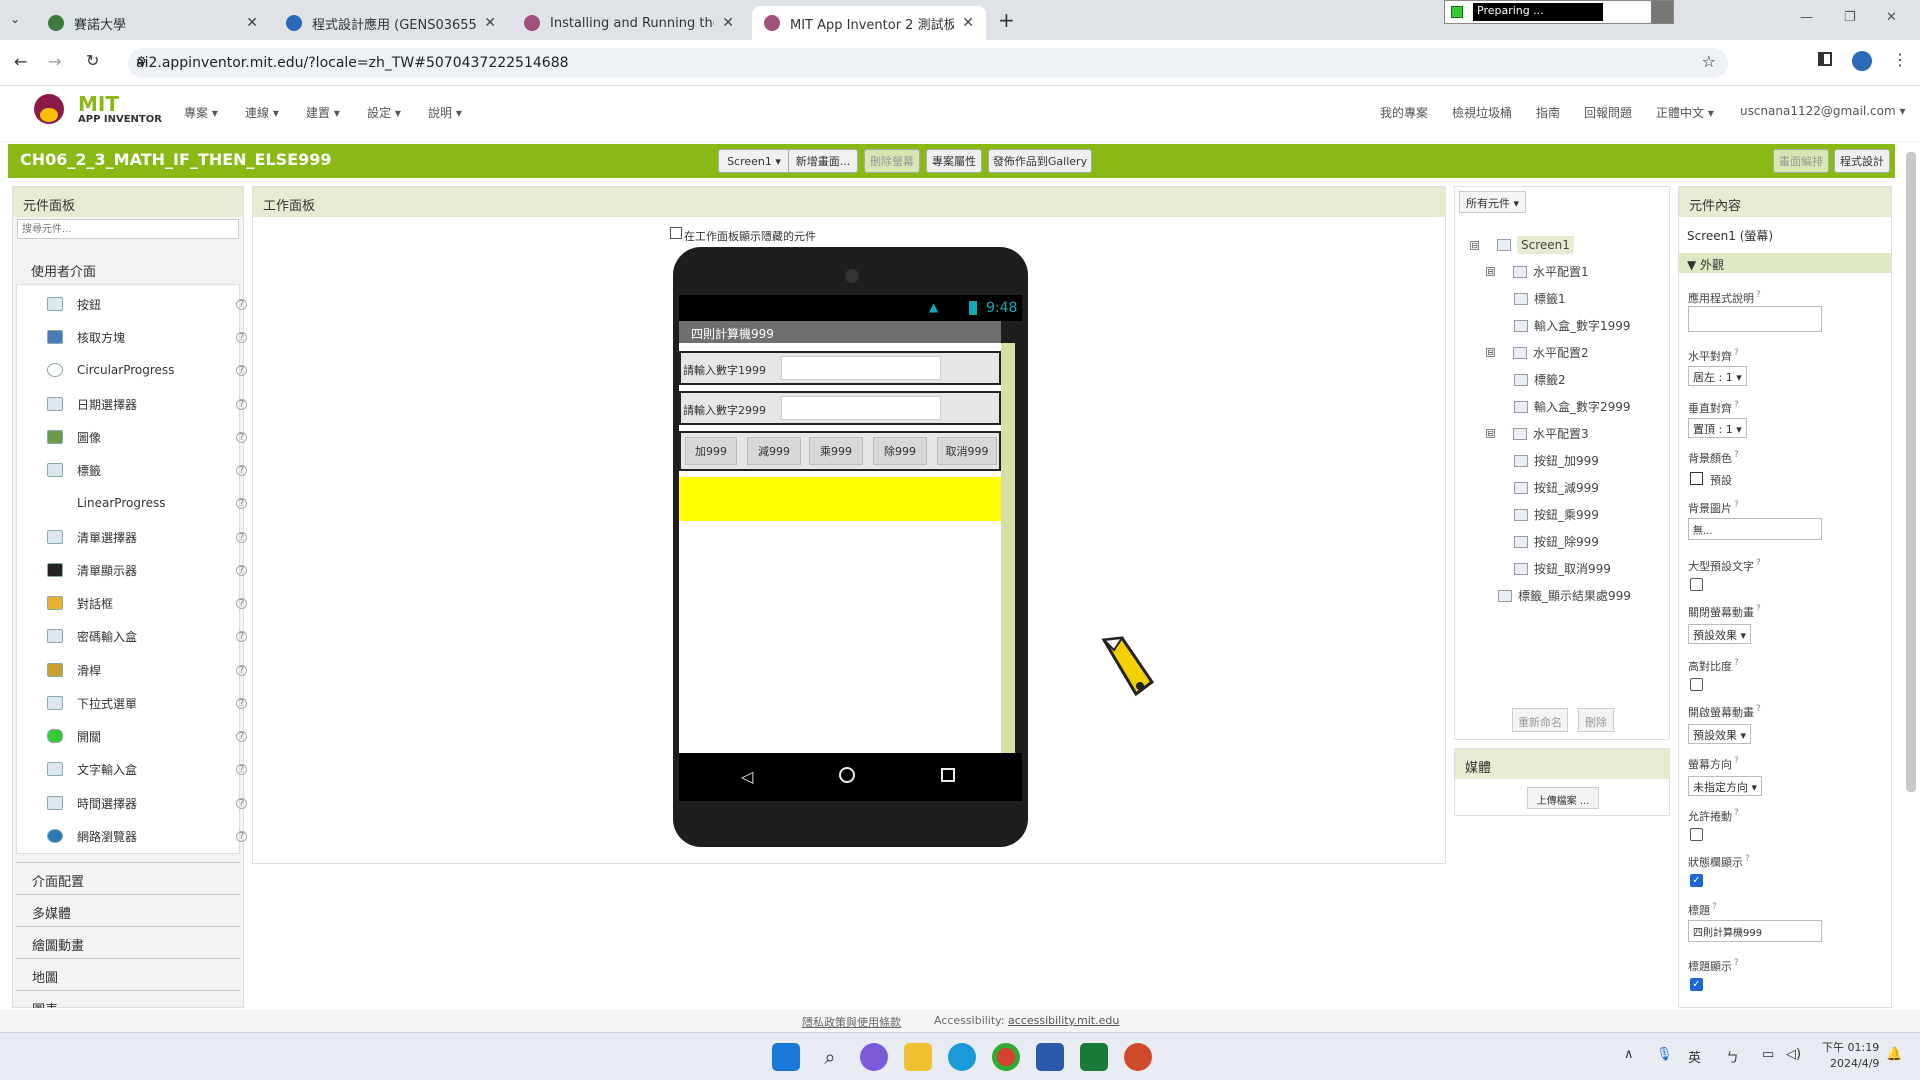 This screenshot has width=1920, height=1080. What do you see at coordinates (141, 61) in the screenshot?
I see `site-info-icon: ⚙` at bounding box center [141, 61].